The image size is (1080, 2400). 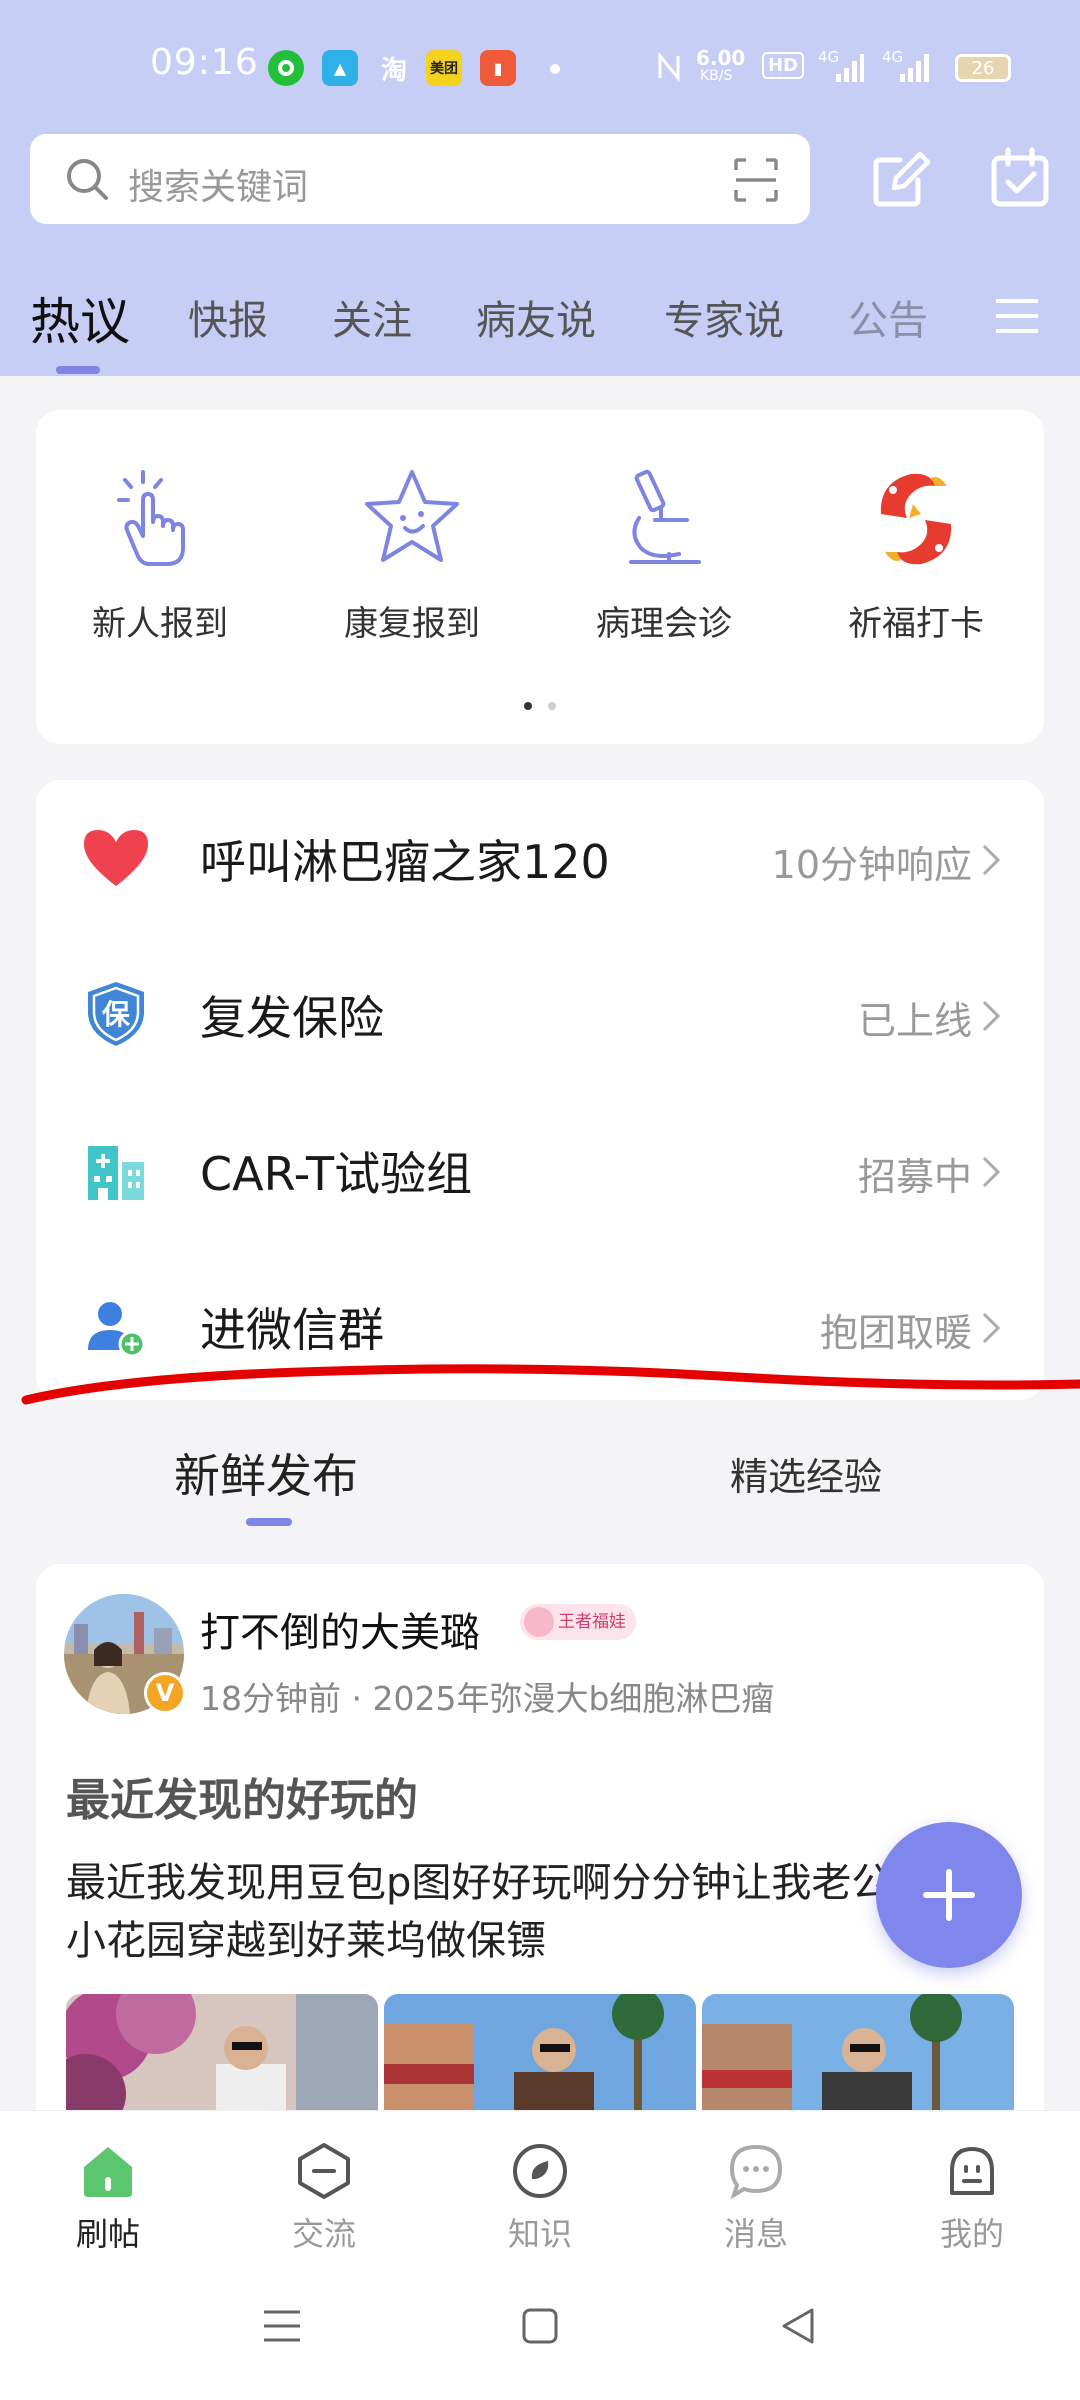 What do you see at coordinates (116, 1173) in the screenshot?
I see `building-icon` at bounding box center [116, 1173].